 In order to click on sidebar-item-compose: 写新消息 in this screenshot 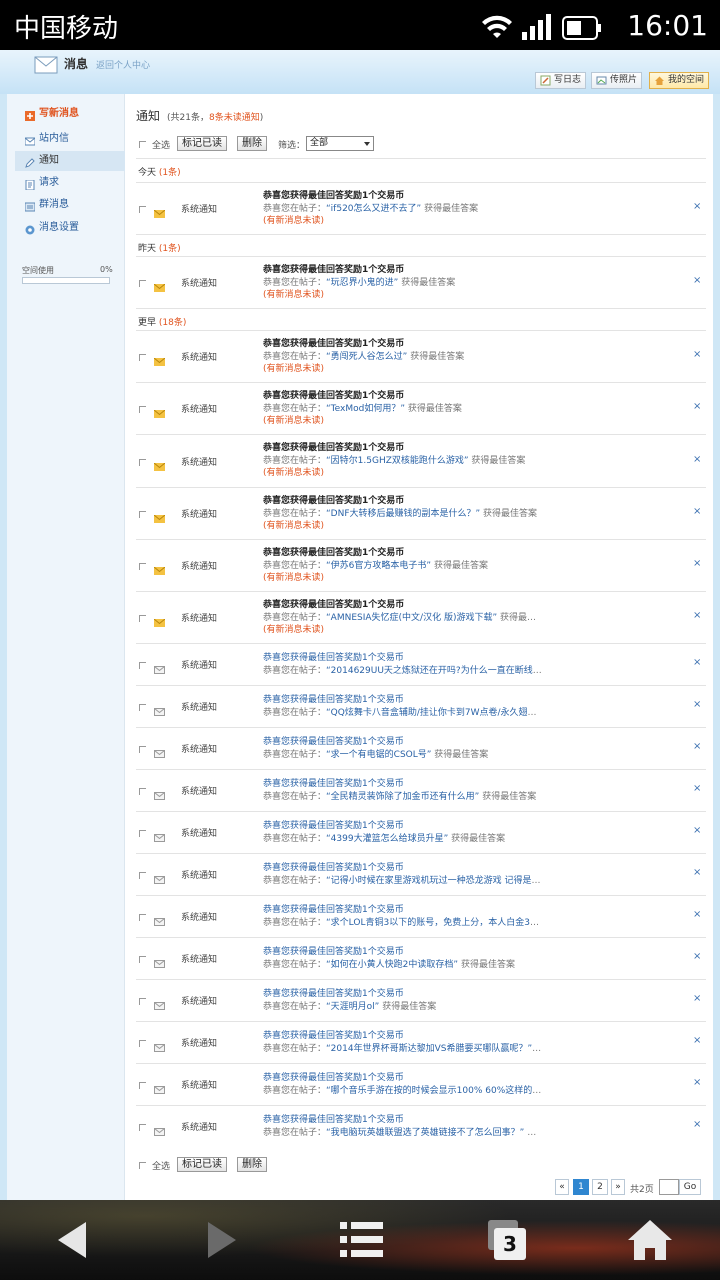, I will do `click(70, 114)`.